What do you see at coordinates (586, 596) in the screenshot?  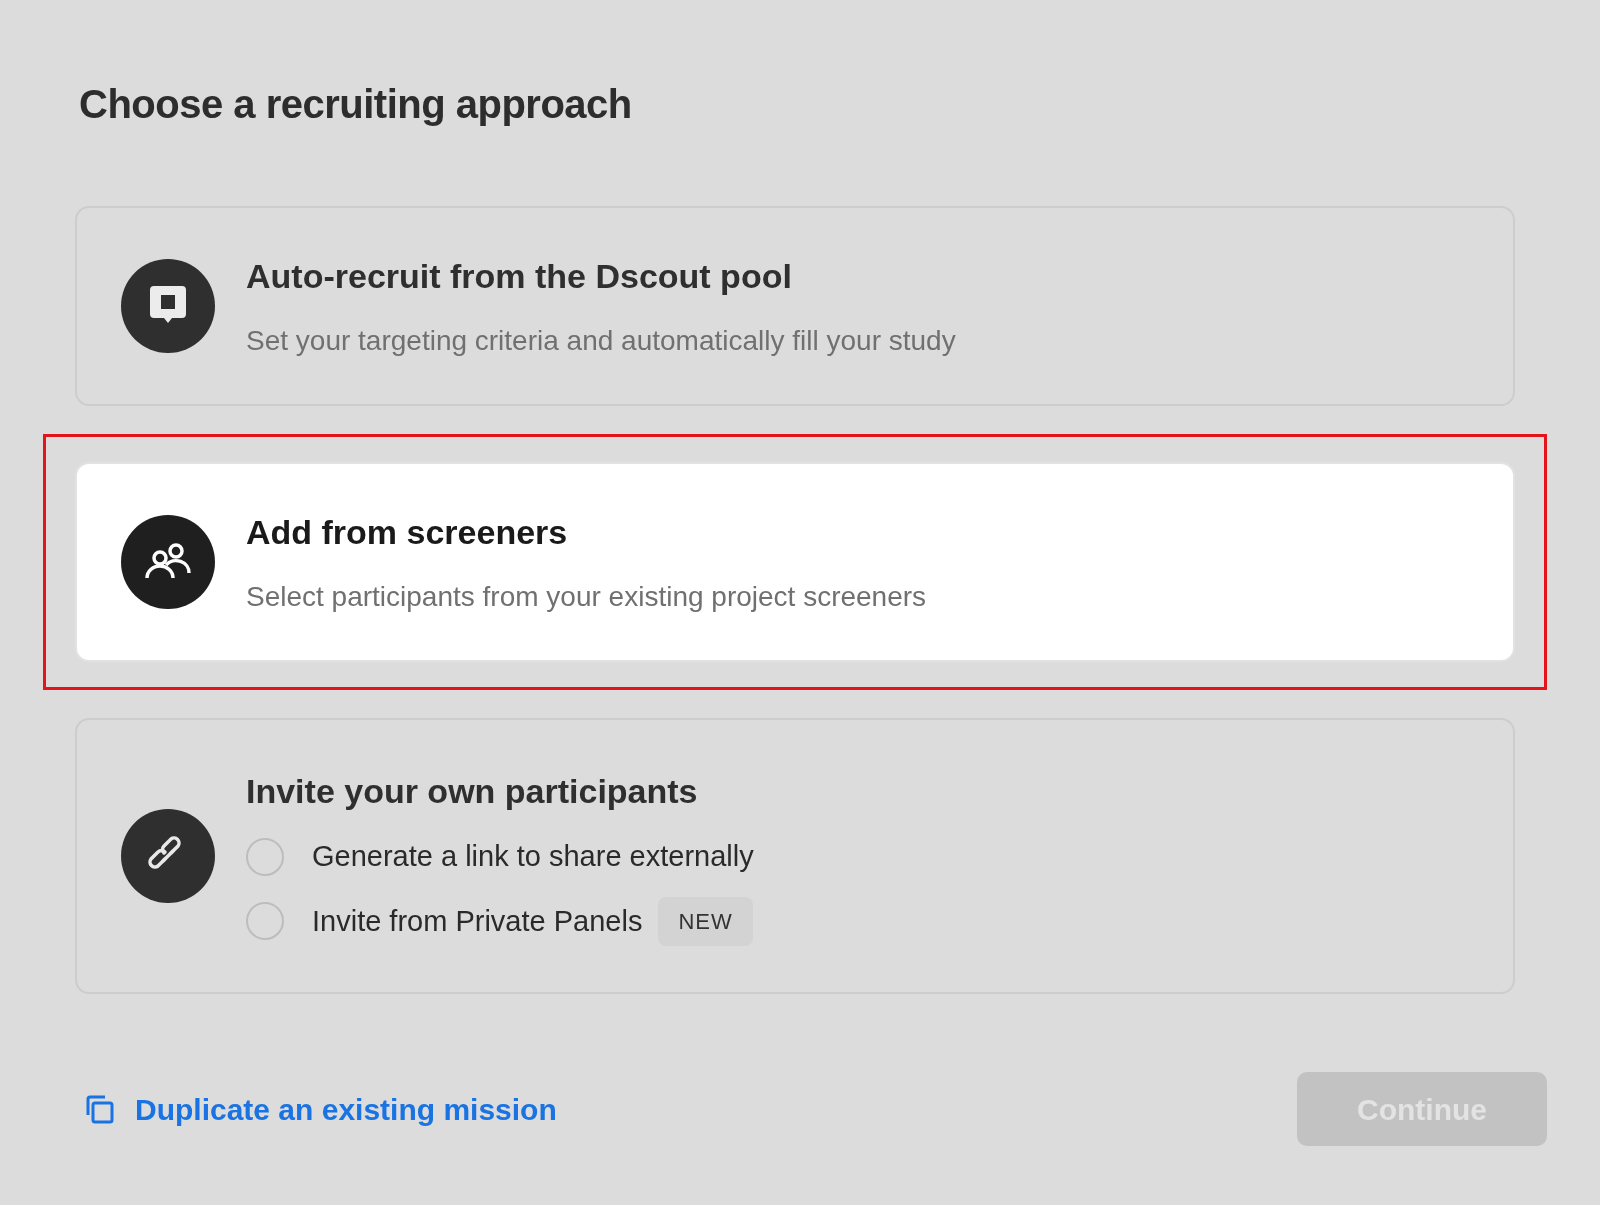 I see `option-description: Select participants from your existing project screeners` at bounding box center [586, 596].